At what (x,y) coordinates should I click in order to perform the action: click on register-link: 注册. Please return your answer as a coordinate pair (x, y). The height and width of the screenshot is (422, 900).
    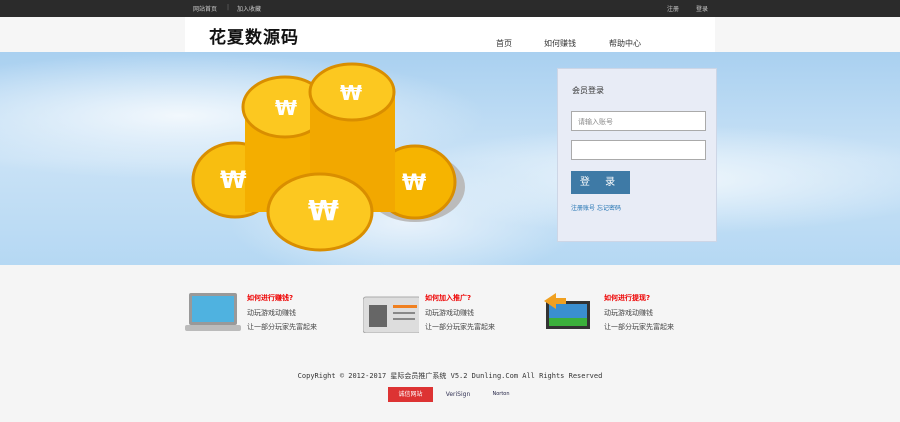
    Looking at the image, I should click on (673, 8).